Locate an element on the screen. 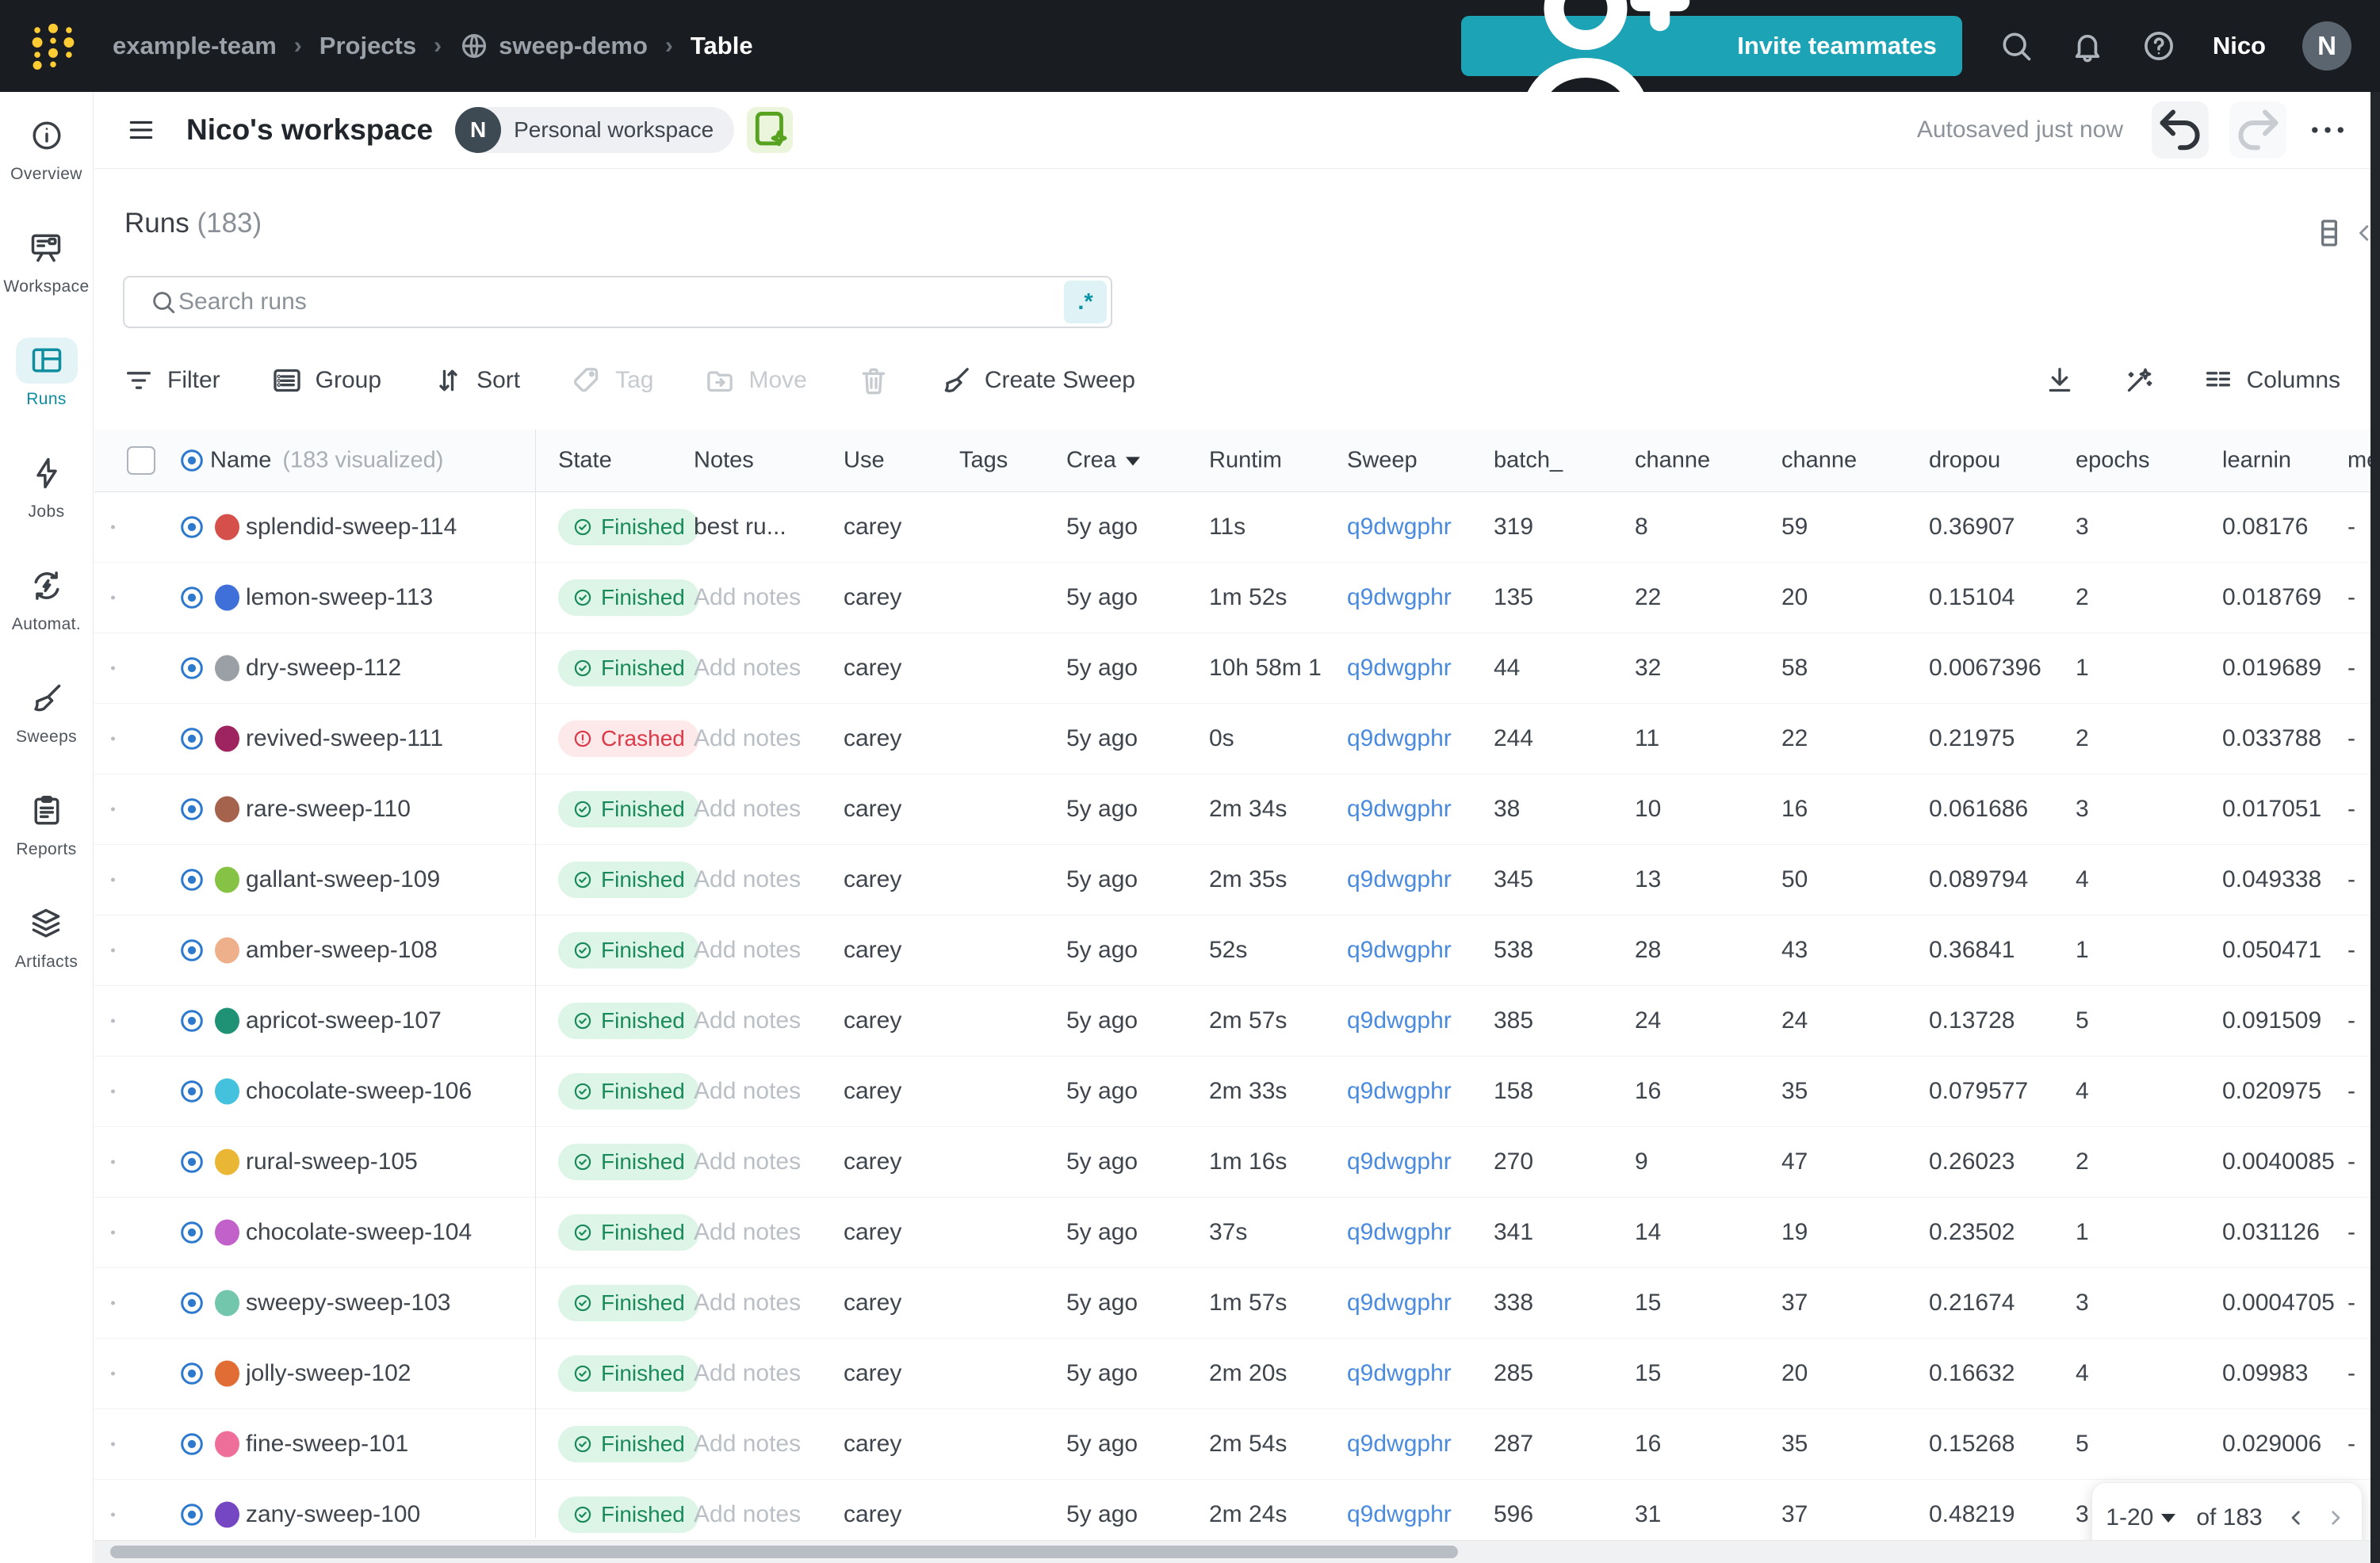 This screenshot has height=1563, width=2380. sidebar-item-overview: Overview is located at coordinates (46, 148).